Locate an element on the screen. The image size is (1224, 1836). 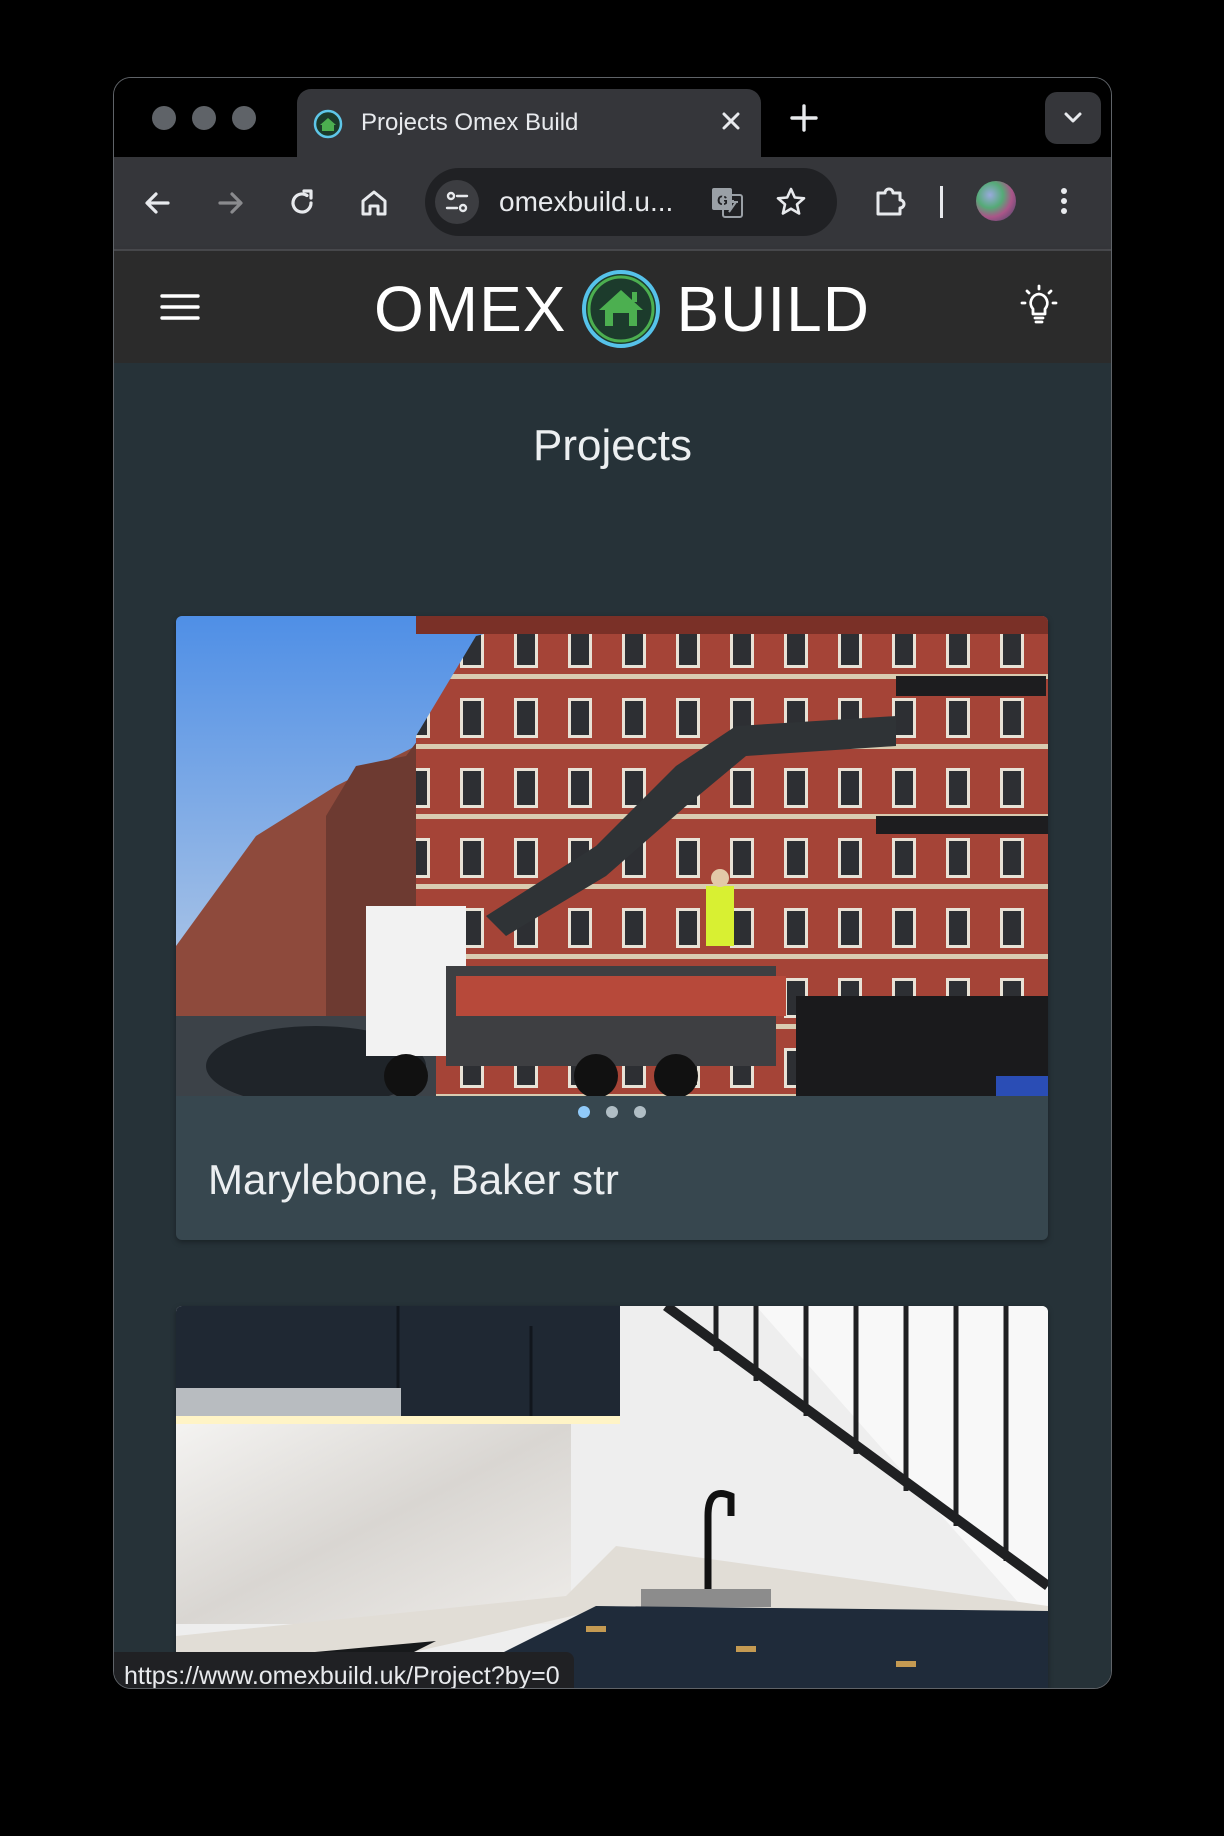
status-bar-url: https://www.omexbuild.uk/Project?by=0 is located at coordinates (344, 1670).